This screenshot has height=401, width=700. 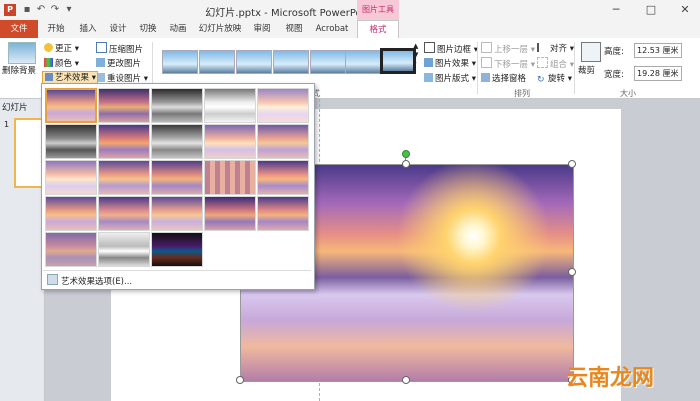 What do you see at coordinates (27, 10) in the screenshot?
I see `save-icon: ▪` at bounding box center [27, 10].